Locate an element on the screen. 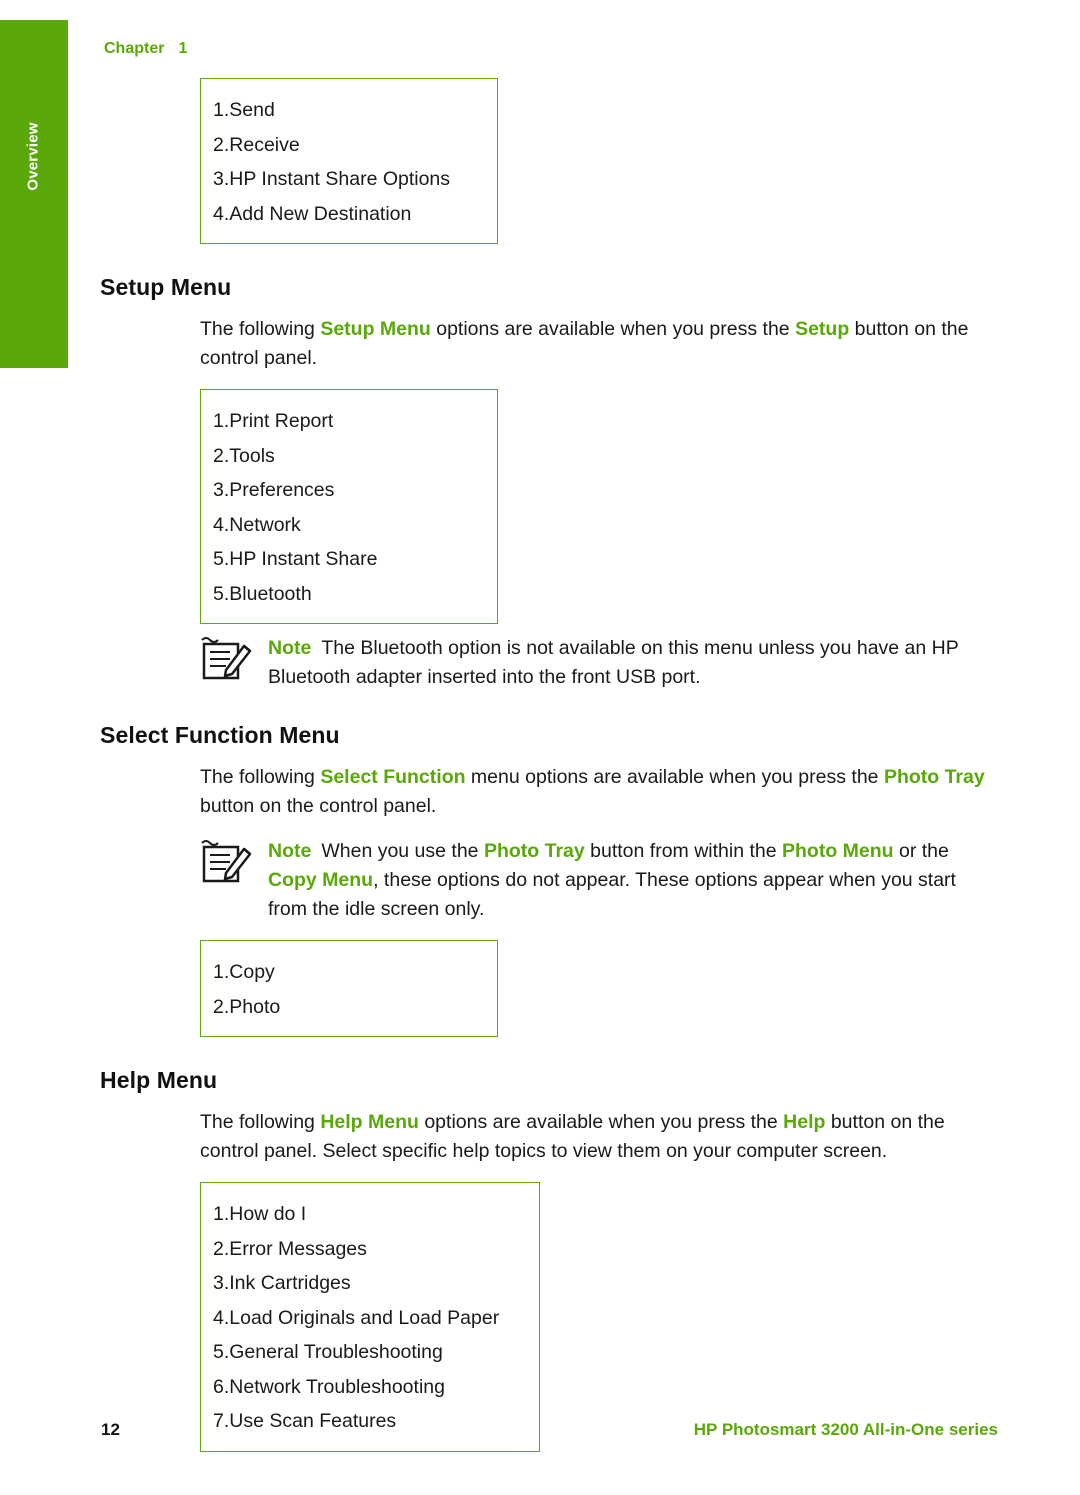  sidebar-section-label: Overview is located at coordinates (33, 156).